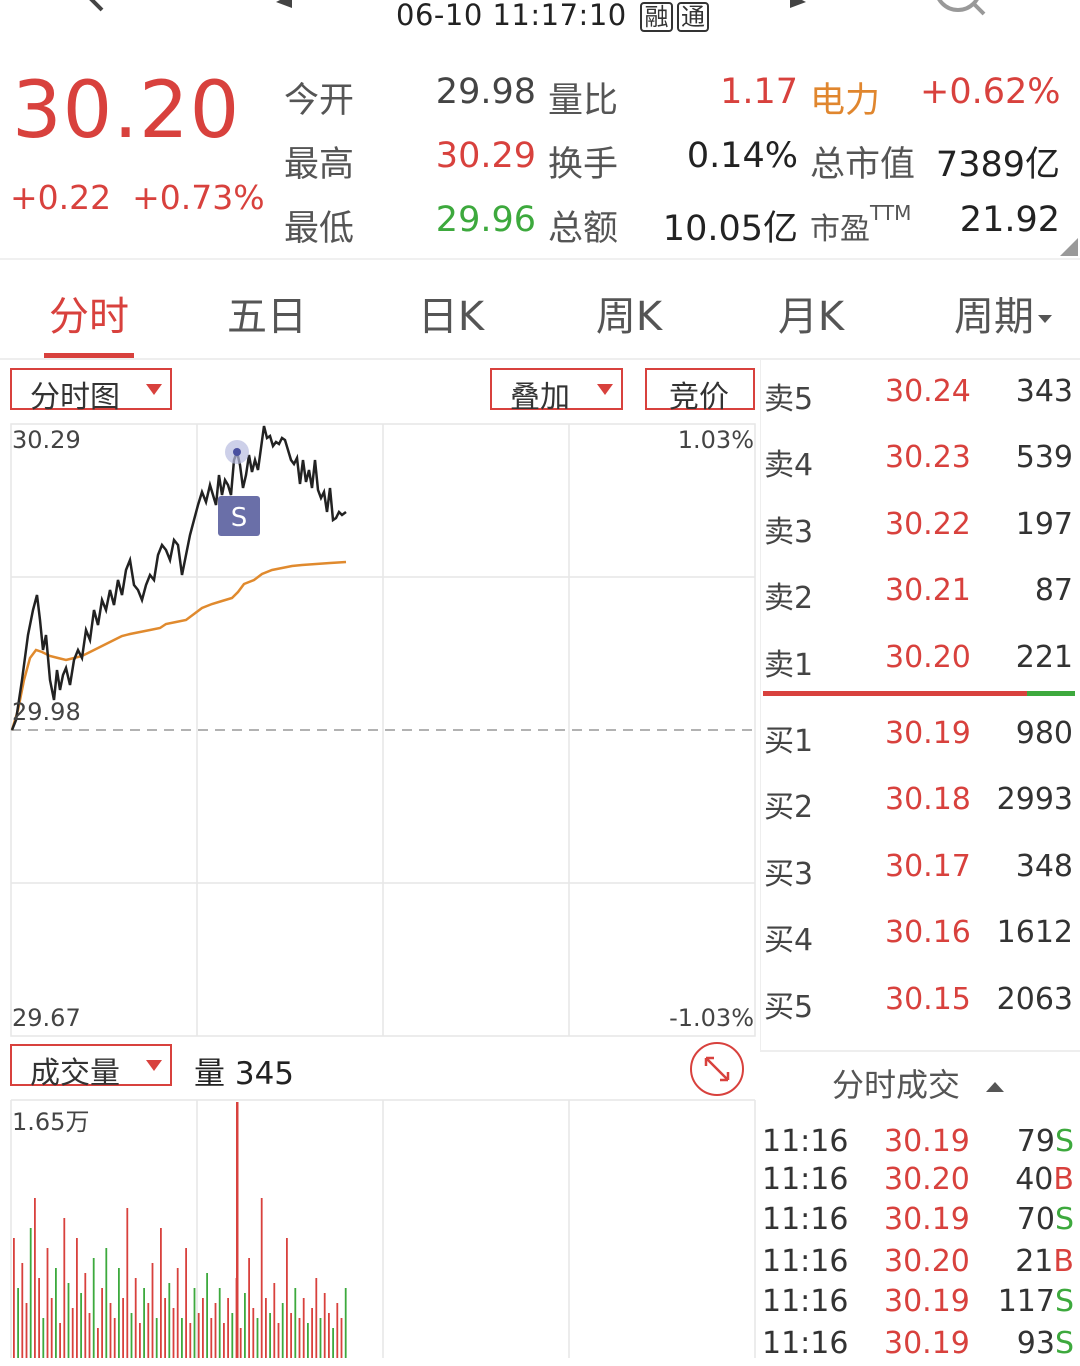 This screenshot has width=1080, height=1366. Describe the element at coordinates (1034, 800) in the screenshot. I see `bid-volume: 2993` at that location.